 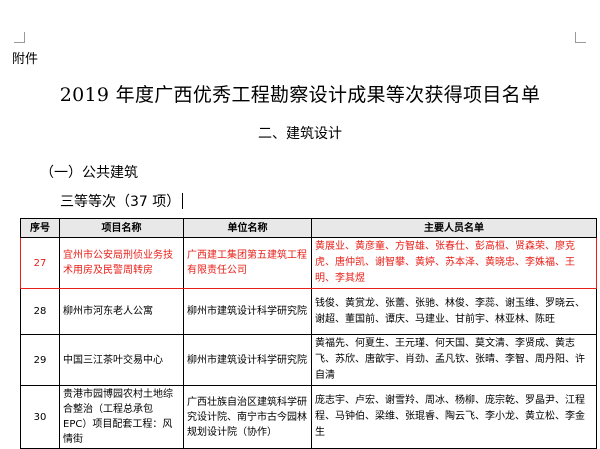 What do you see at coordinates (580, 37) in the screenshot?
I see `page-corner-mark-right` at bounding box center [580, 37].